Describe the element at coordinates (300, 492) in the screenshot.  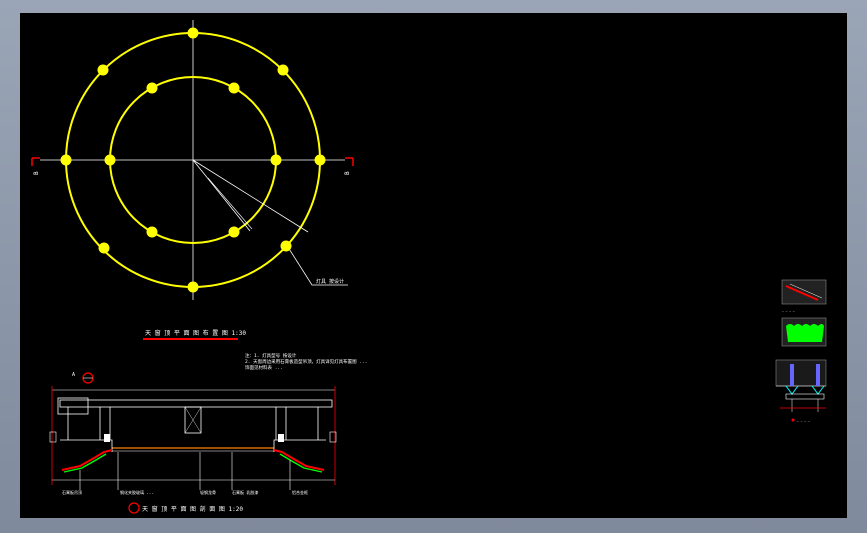
I see `section-label-5: 铝合金框` at that location.